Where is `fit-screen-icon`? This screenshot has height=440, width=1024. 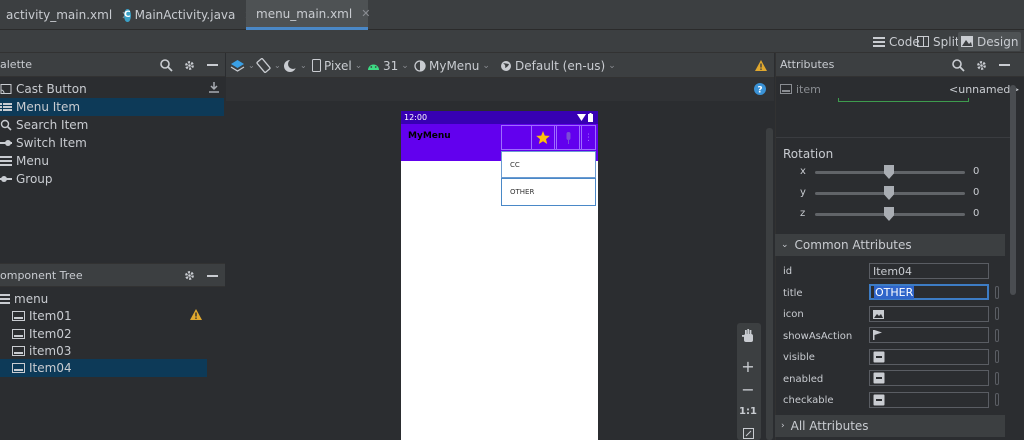 fit-screen-icon is located at coordinates (748, 433).